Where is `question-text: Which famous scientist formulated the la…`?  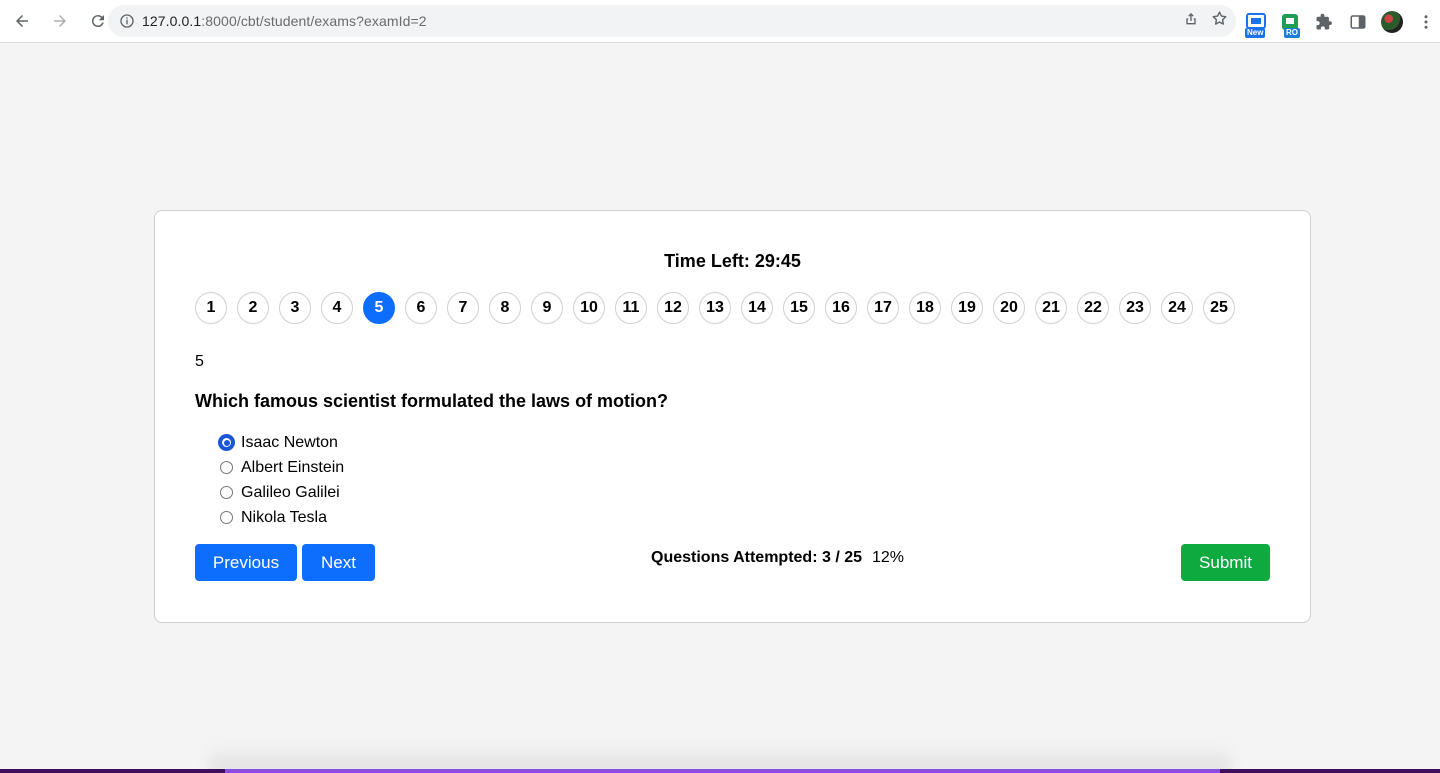 question-text: Which famous scientist formulated the la… is located at coordinates (432, 401).